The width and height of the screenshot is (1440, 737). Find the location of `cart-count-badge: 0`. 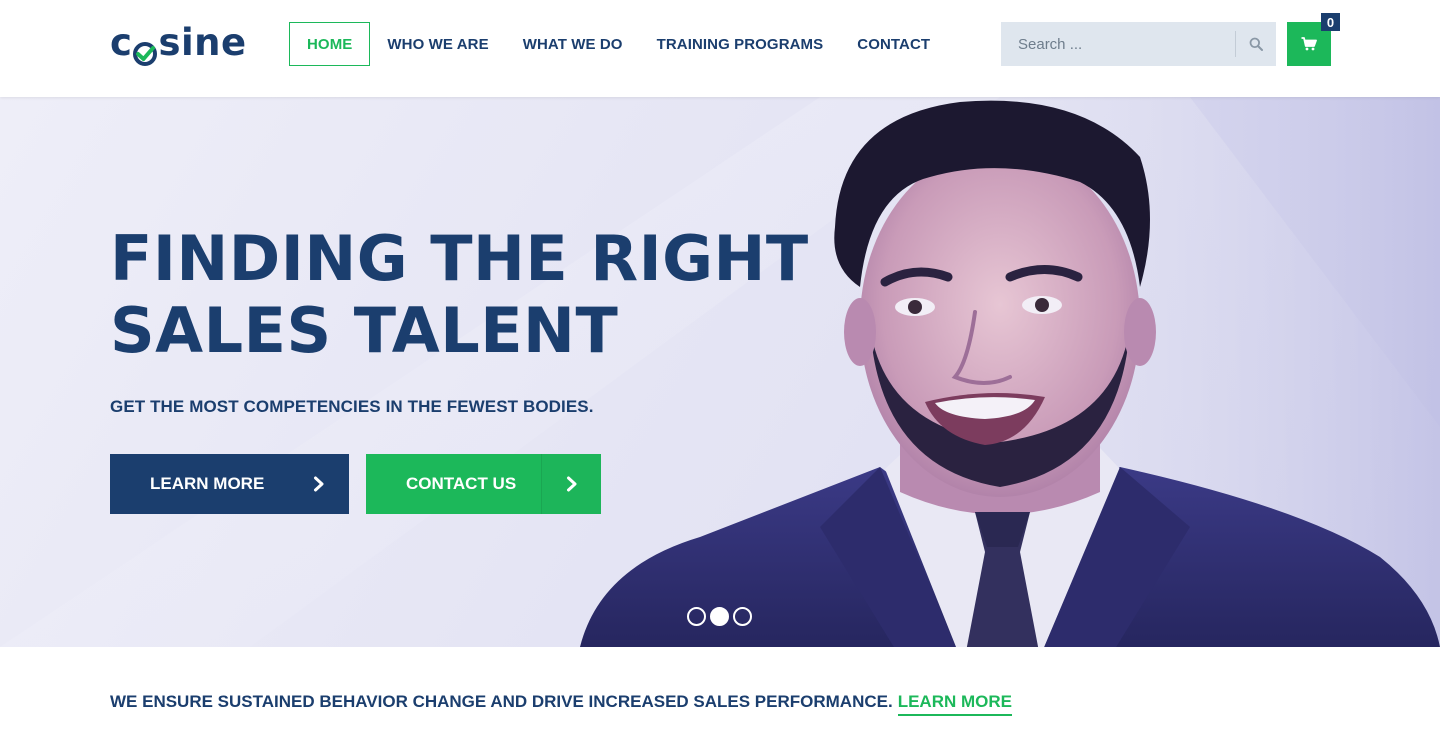

cart-count-badge: 0 is located at coordinates (1330, 22).